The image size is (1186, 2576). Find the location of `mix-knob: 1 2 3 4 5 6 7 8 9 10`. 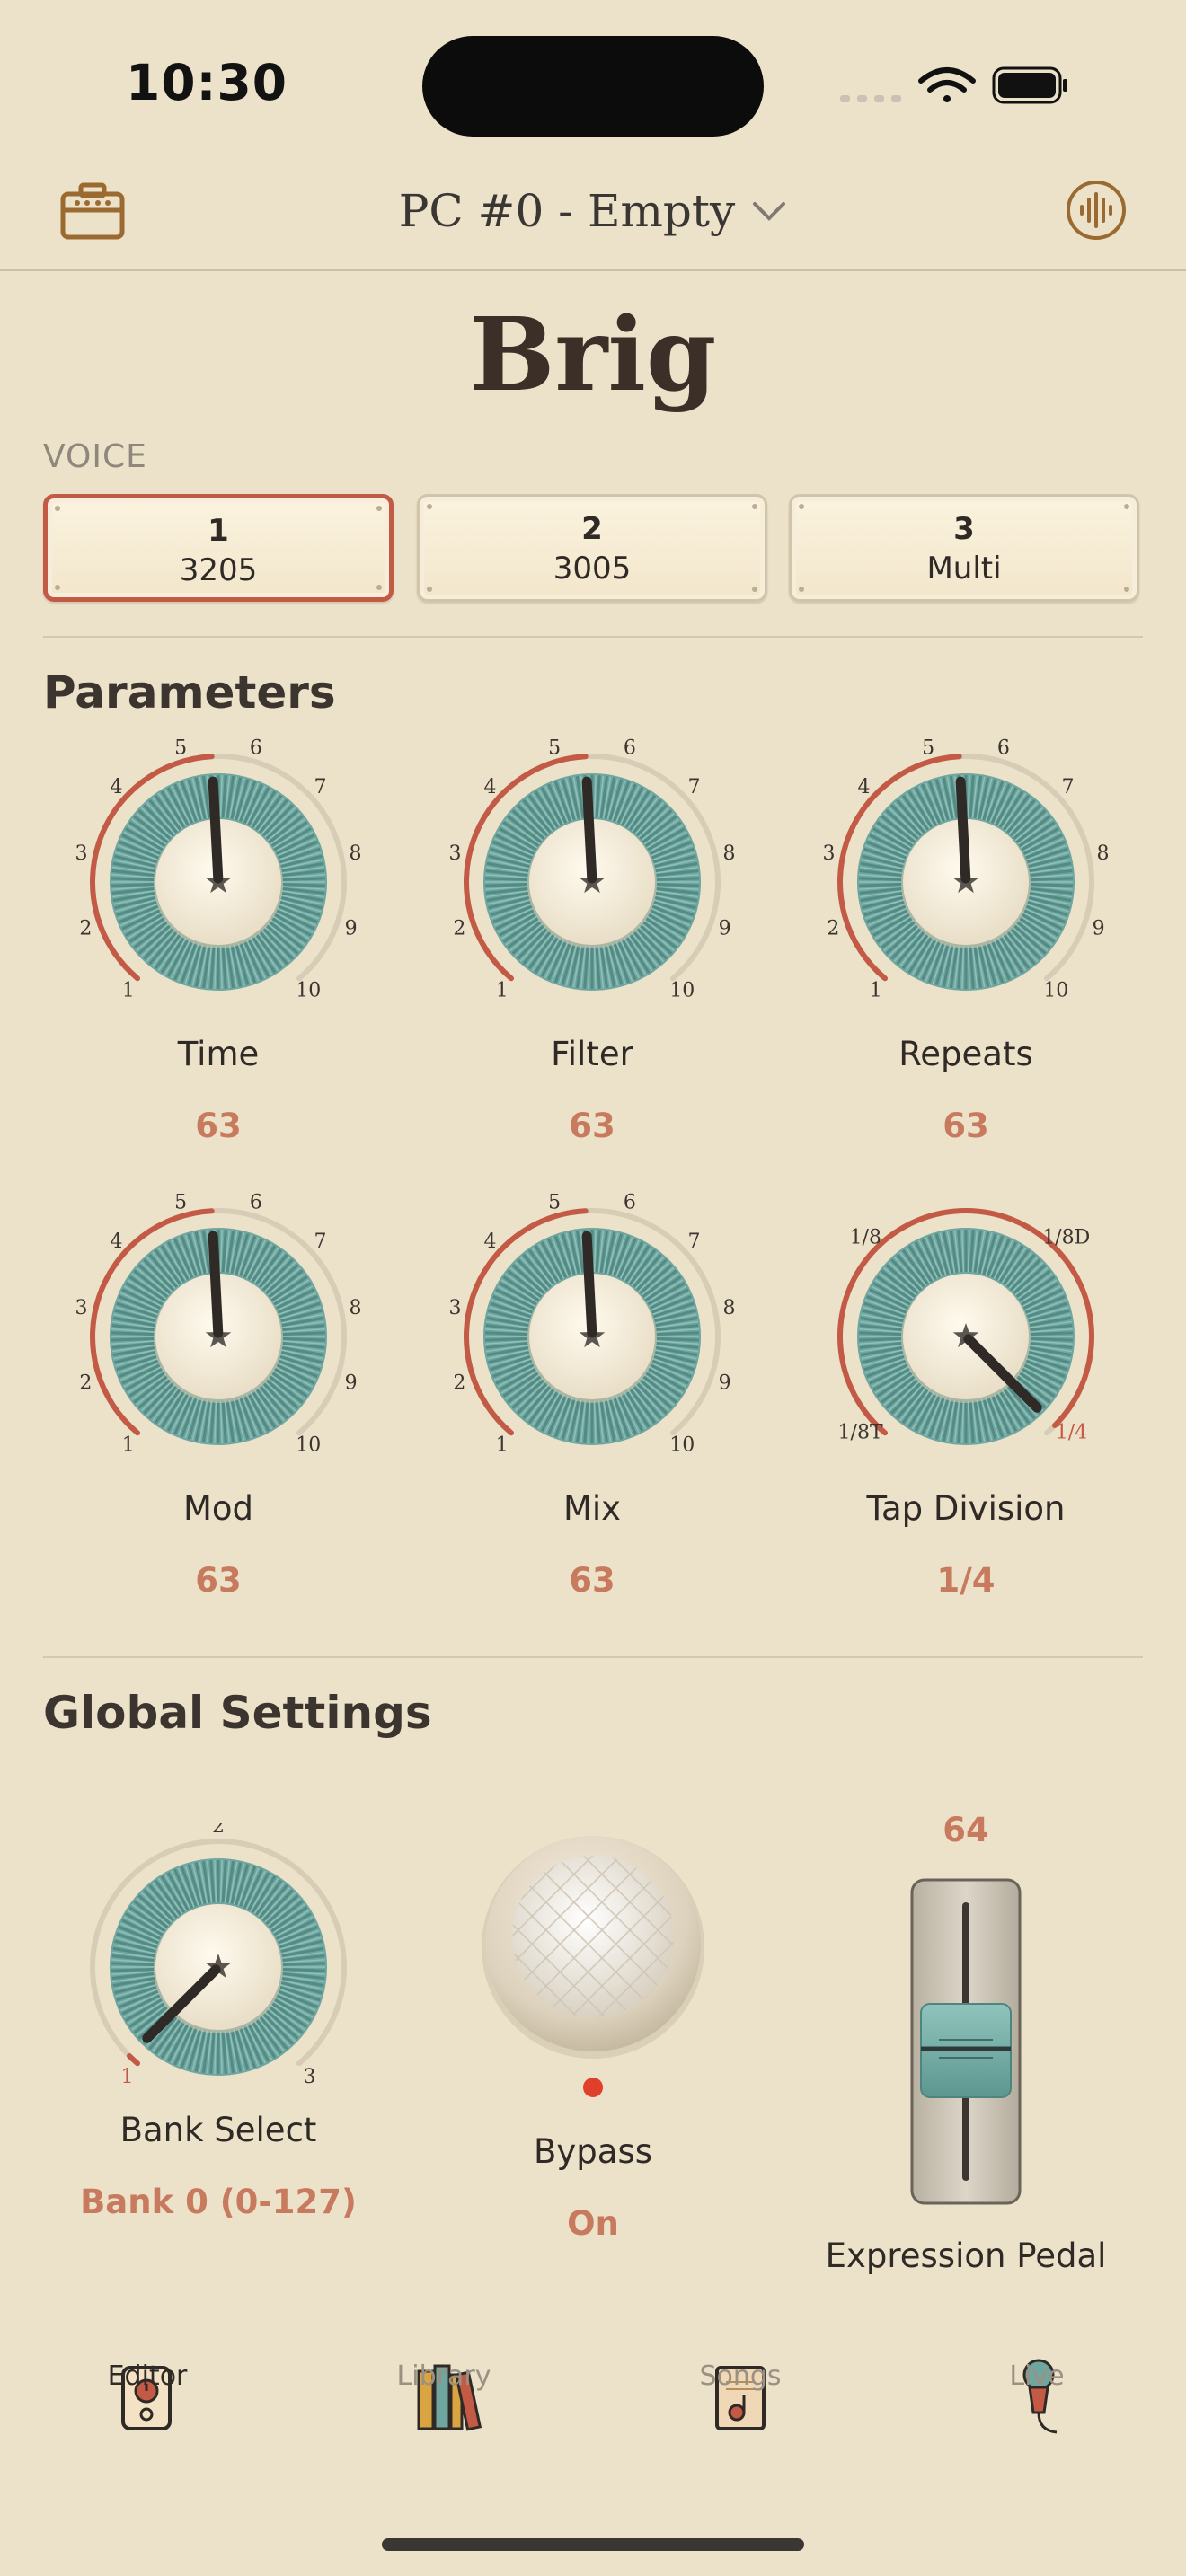

mix-knob: 1 2 3 4 5 6 7 8 9 10 is located at coordinates (592, 1336).